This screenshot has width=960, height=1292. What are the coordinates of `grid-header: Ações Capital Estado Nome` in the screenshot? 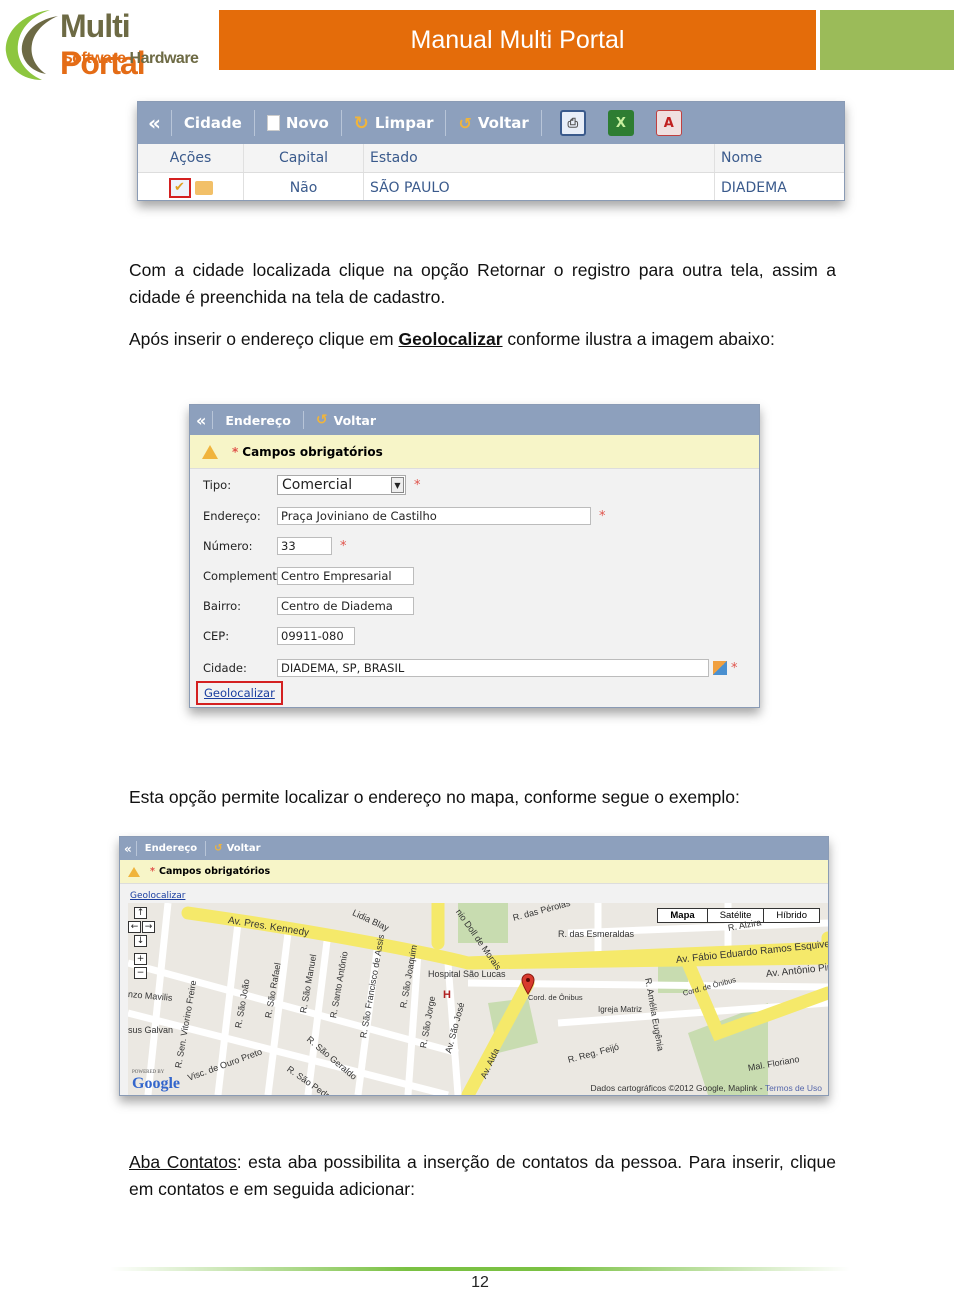 It's located at (491, 158).